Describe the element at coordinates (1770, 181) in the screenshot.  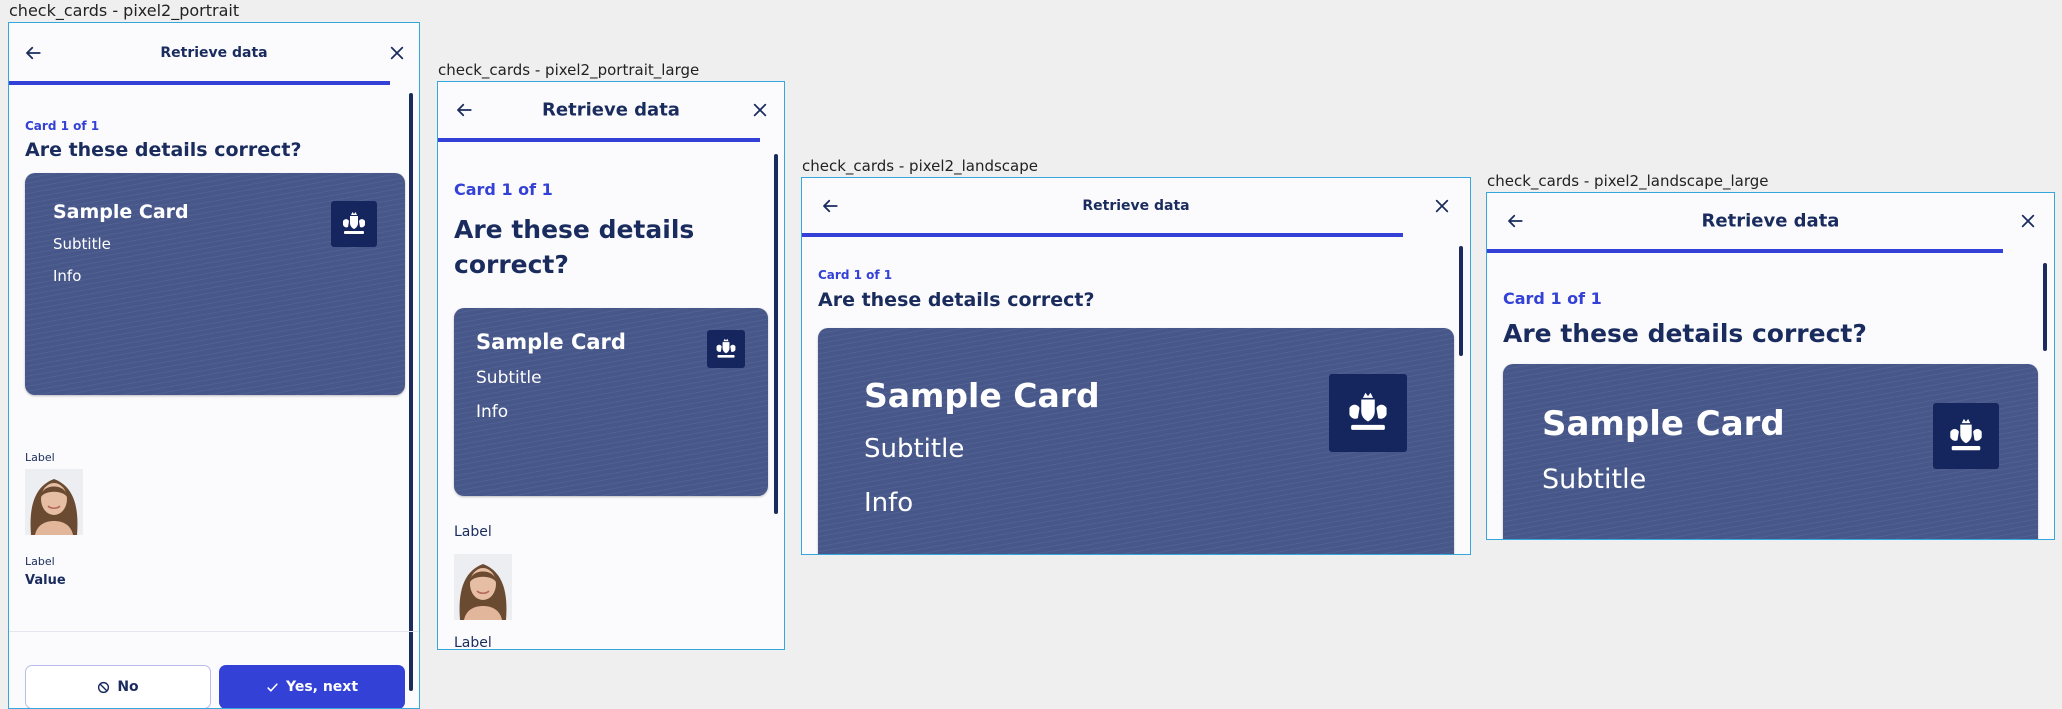
I see `golden-caption: check_cards - pixel2_landscape_large` at that location.